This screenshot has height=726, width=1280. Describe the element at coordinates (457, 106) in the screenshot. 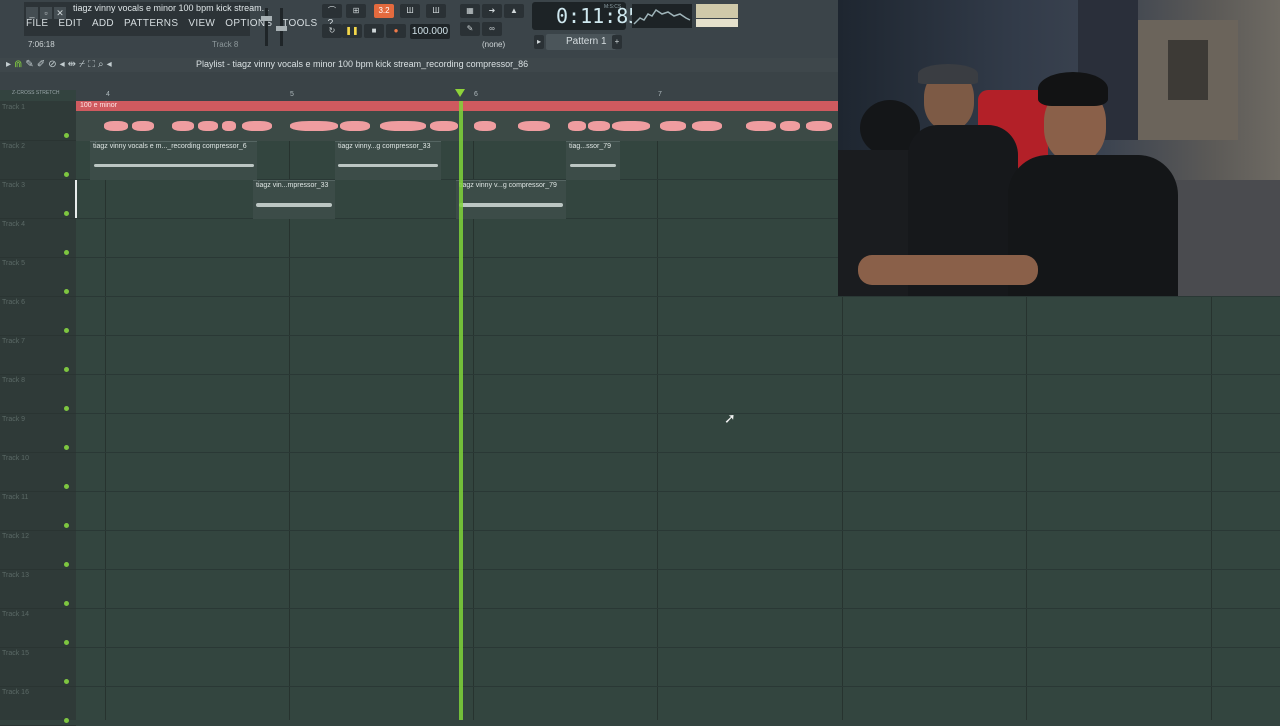

I see `clip-header` at that location.